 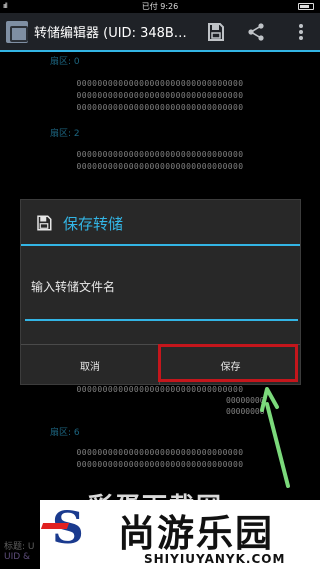 What do you see at coordinates (256, 32) in the screenshot?
I see `share-icon` at bounding box center [256, 32].